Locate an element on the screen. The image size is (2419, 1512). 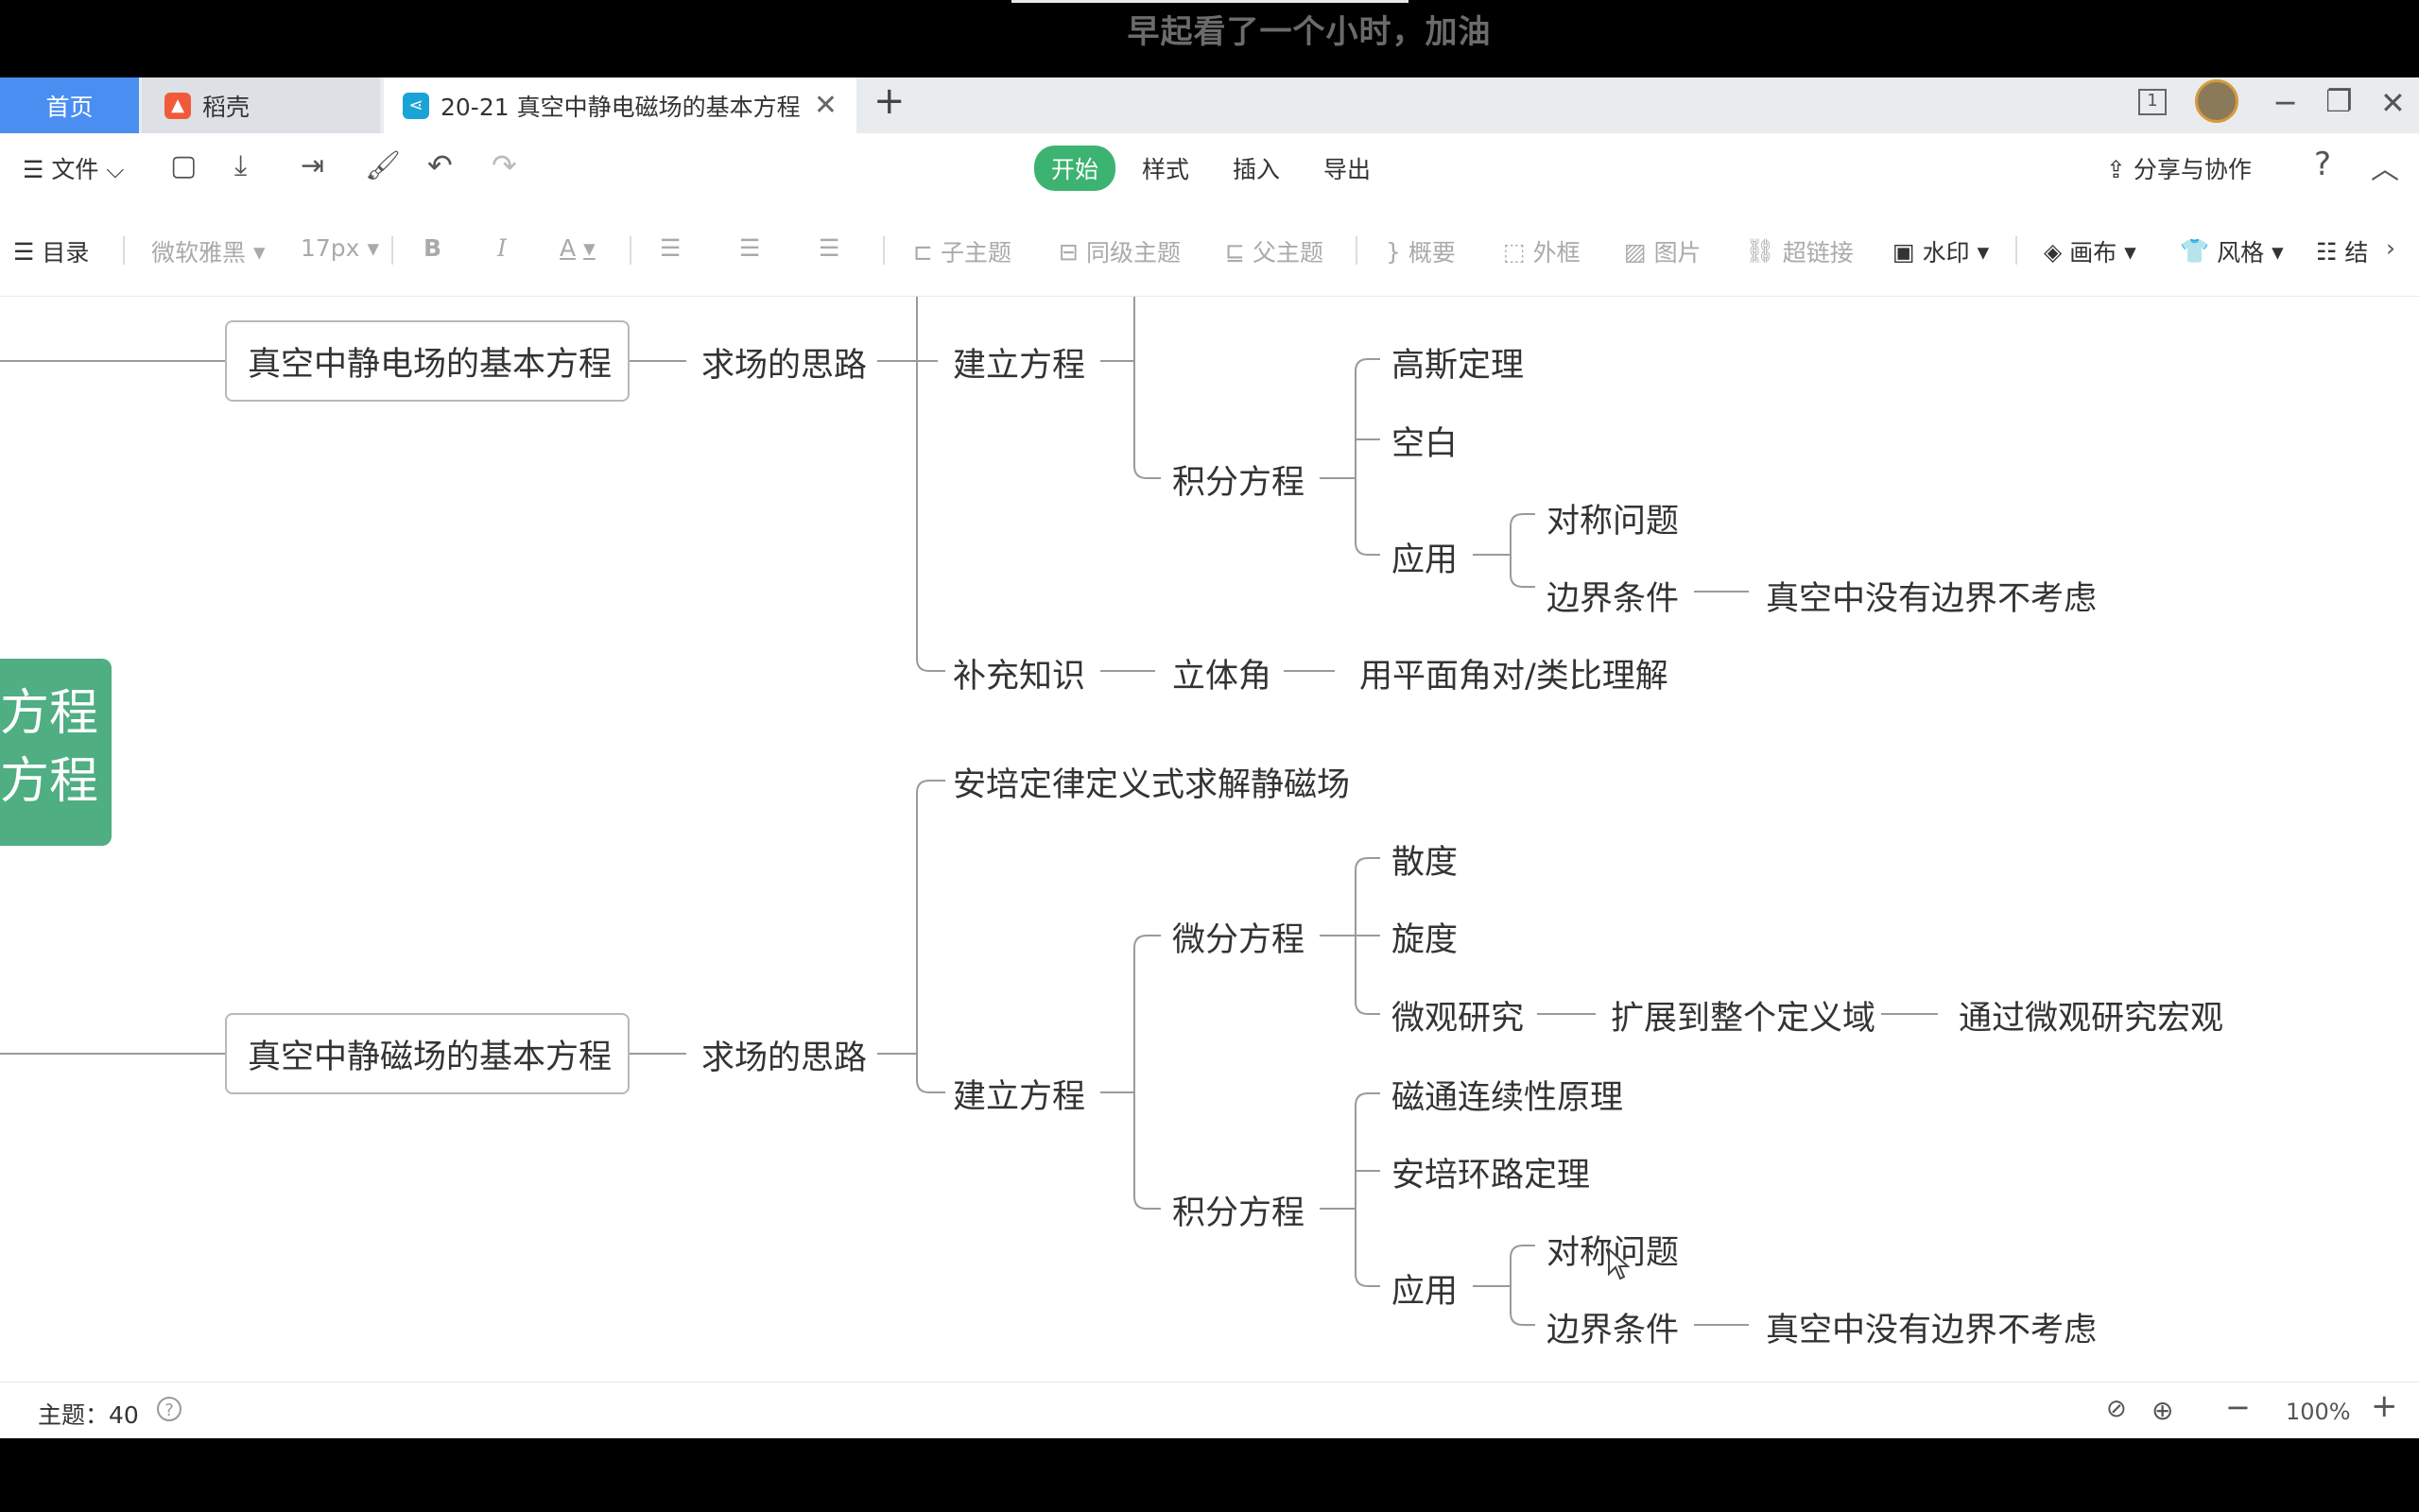
hide-icon: ⊘ is located at coordinates (2117, 1409).